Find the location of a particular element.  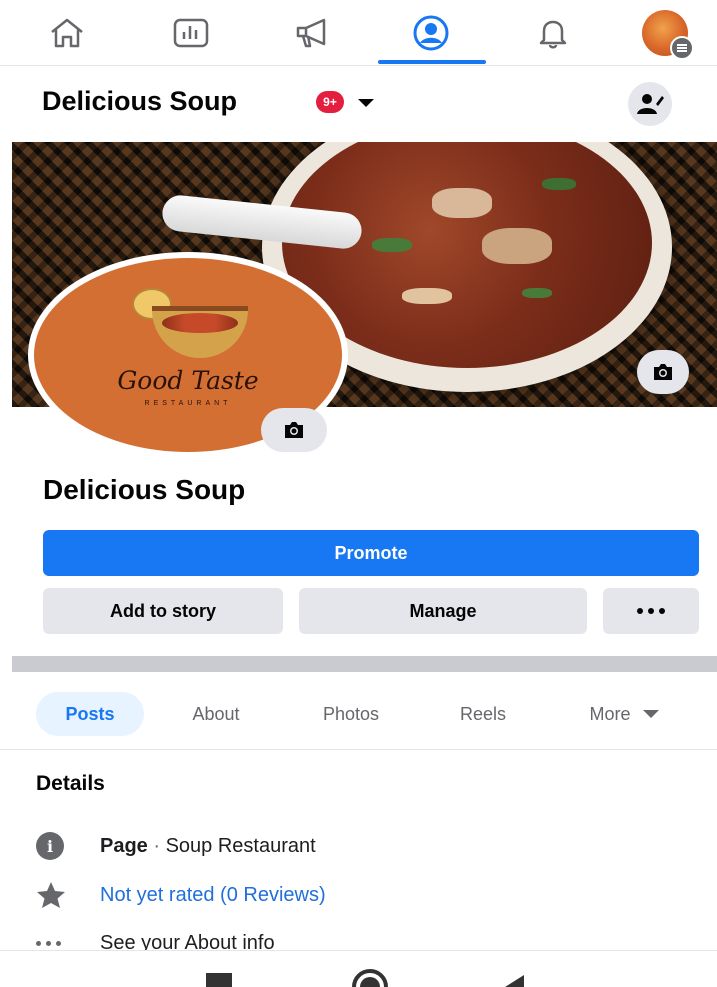

tab-label: Photos is located at coordinates (351, 713).